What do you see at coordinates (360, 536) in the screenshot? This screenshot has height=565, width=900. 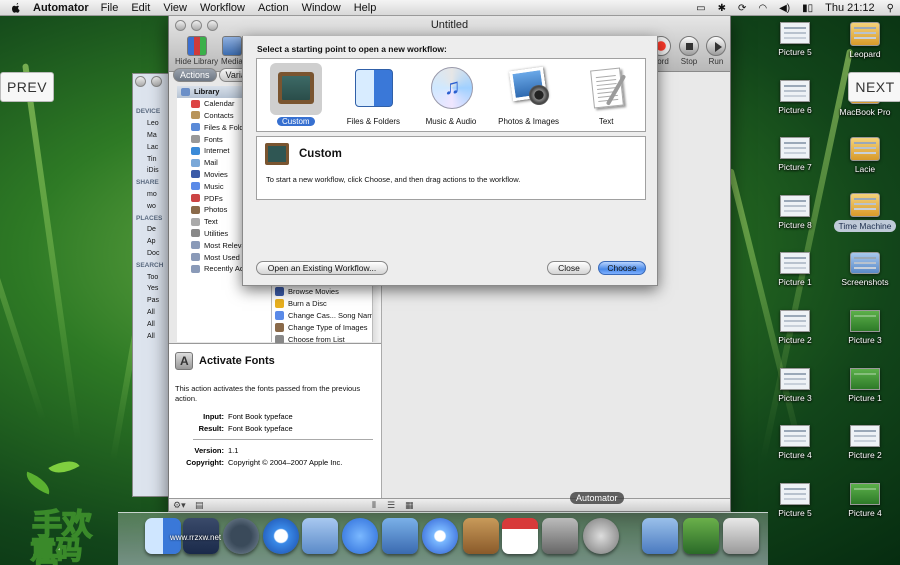 I see `dock-ichat-icon` at bounding box center [360, 536].